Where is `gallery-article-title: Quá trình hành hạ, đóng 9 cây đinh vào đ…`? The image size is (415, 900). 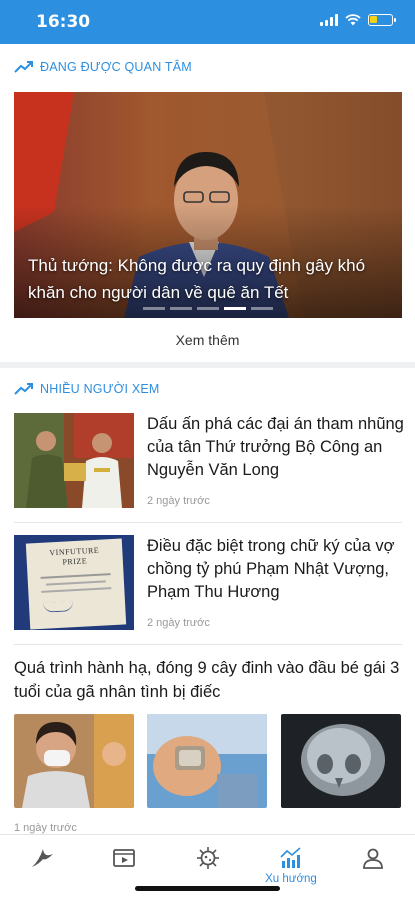
gallery-article-title: Quá trình hành hạ, đóng 9 cây đinh vào đ… is located at coordinates (209, 680).